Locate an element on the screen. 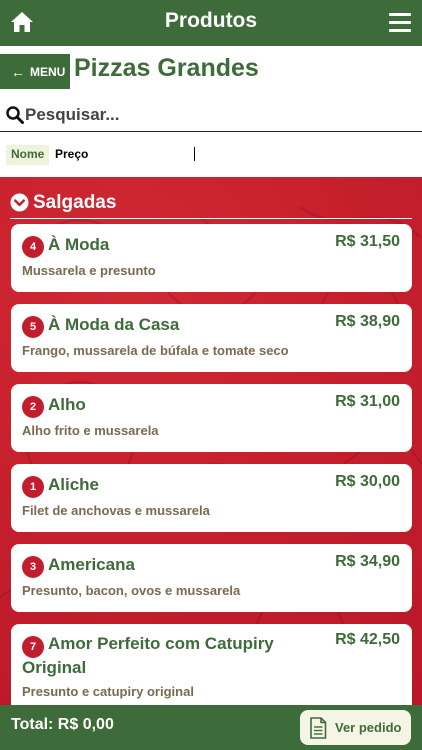 The width and height of the screenshot is (422, 750). hamburger-menu-icon is located at coordinates (400, 23).